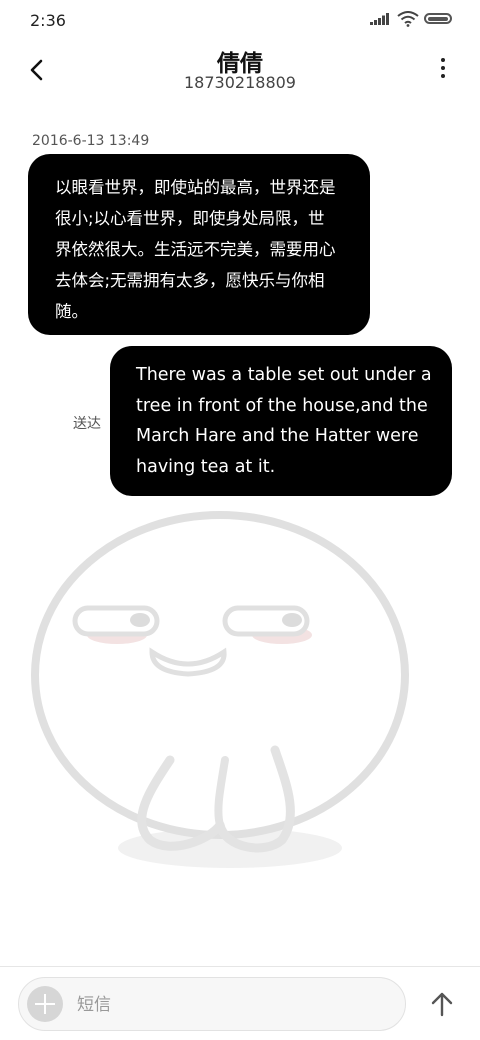  I want to click on plus-icon, so click(45, 1004).